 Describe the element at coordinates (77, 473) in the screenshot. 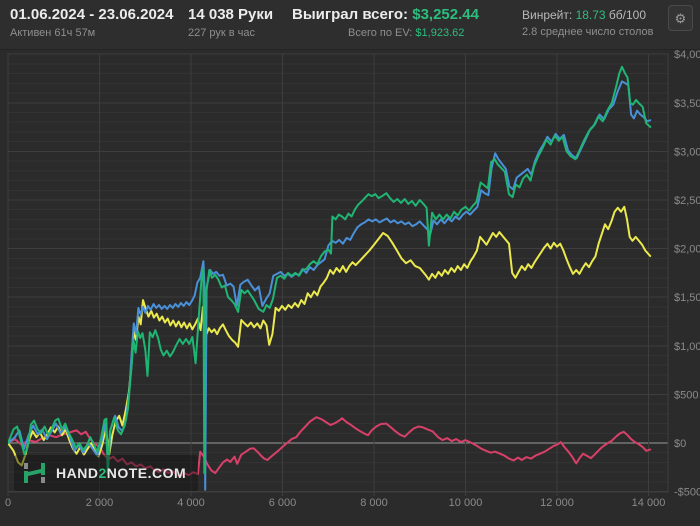

I see `logo-part-hand: HAND` at that location.